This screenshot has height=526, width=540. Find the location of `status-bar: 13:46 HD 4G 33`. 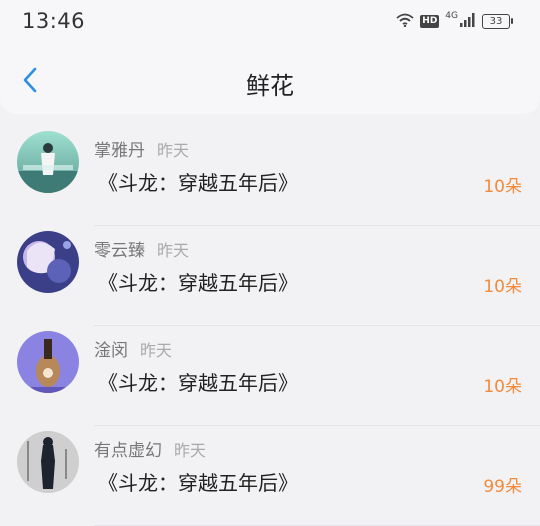

status-bar: 13:46 HD 4G 33 is located at coordinates (270, 21).